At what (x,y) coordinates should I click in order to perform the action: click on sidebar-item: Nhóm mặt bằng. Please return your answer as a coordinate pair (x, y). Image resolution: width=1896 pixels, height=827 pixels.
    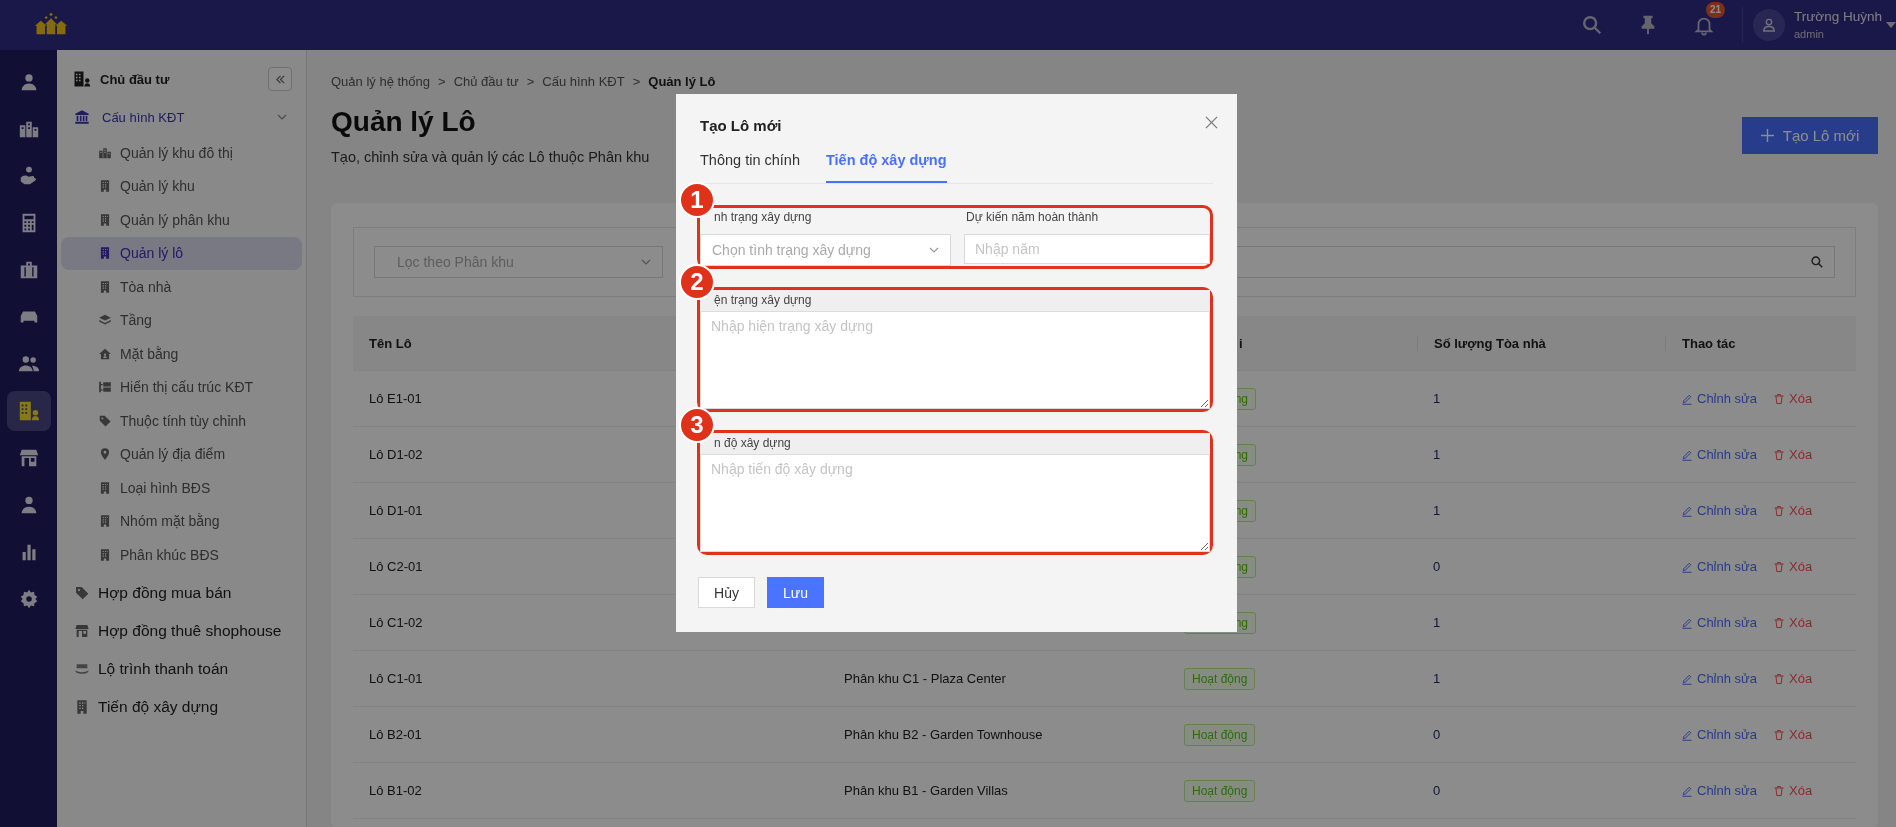
    Looking at the image, I should click on (181, 521).